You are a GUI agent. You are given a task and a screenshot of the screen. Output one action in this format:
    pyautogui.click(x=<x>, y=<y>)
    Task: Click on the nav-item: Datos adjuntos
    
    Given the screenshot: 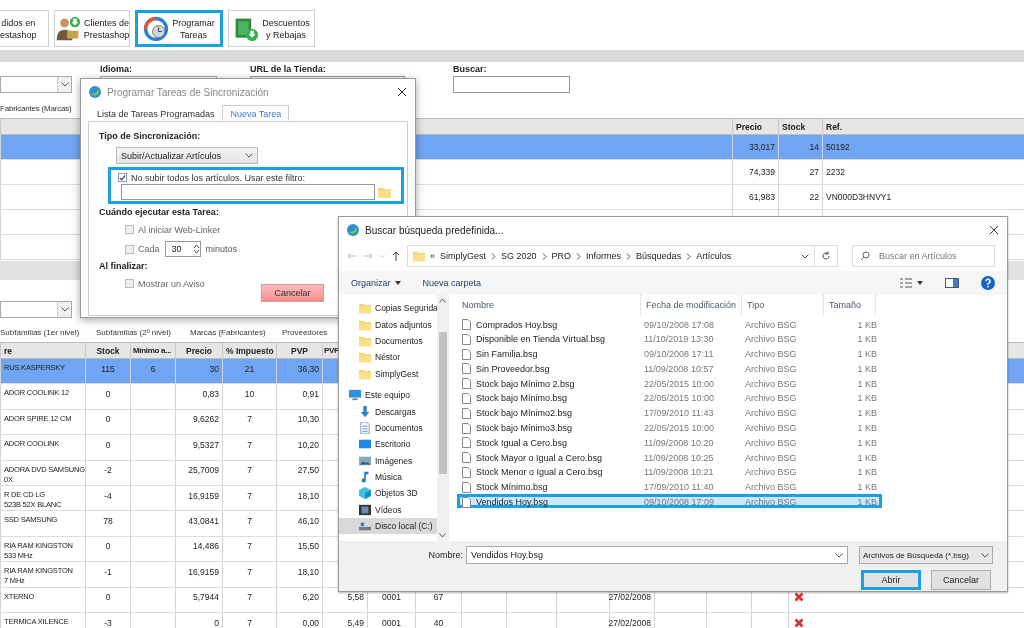 What is the action you would take?
    pyautogui.click(x=388, y=324)
    